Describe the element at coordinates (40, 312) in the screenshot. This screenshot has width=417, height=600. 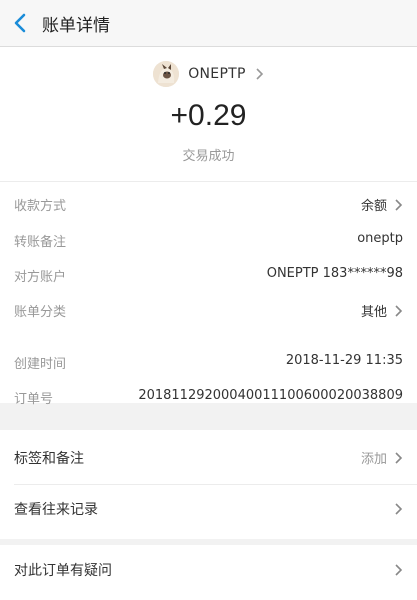
I see `detail-label: 账单分类` at that location.